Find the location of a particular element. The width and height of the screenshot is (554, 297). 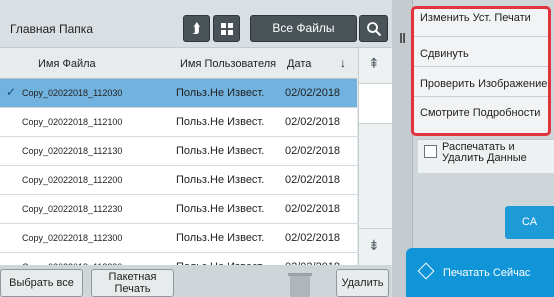

print-delete-label: Распечатать и Удалить Данные is located at coordinates (484, 152).